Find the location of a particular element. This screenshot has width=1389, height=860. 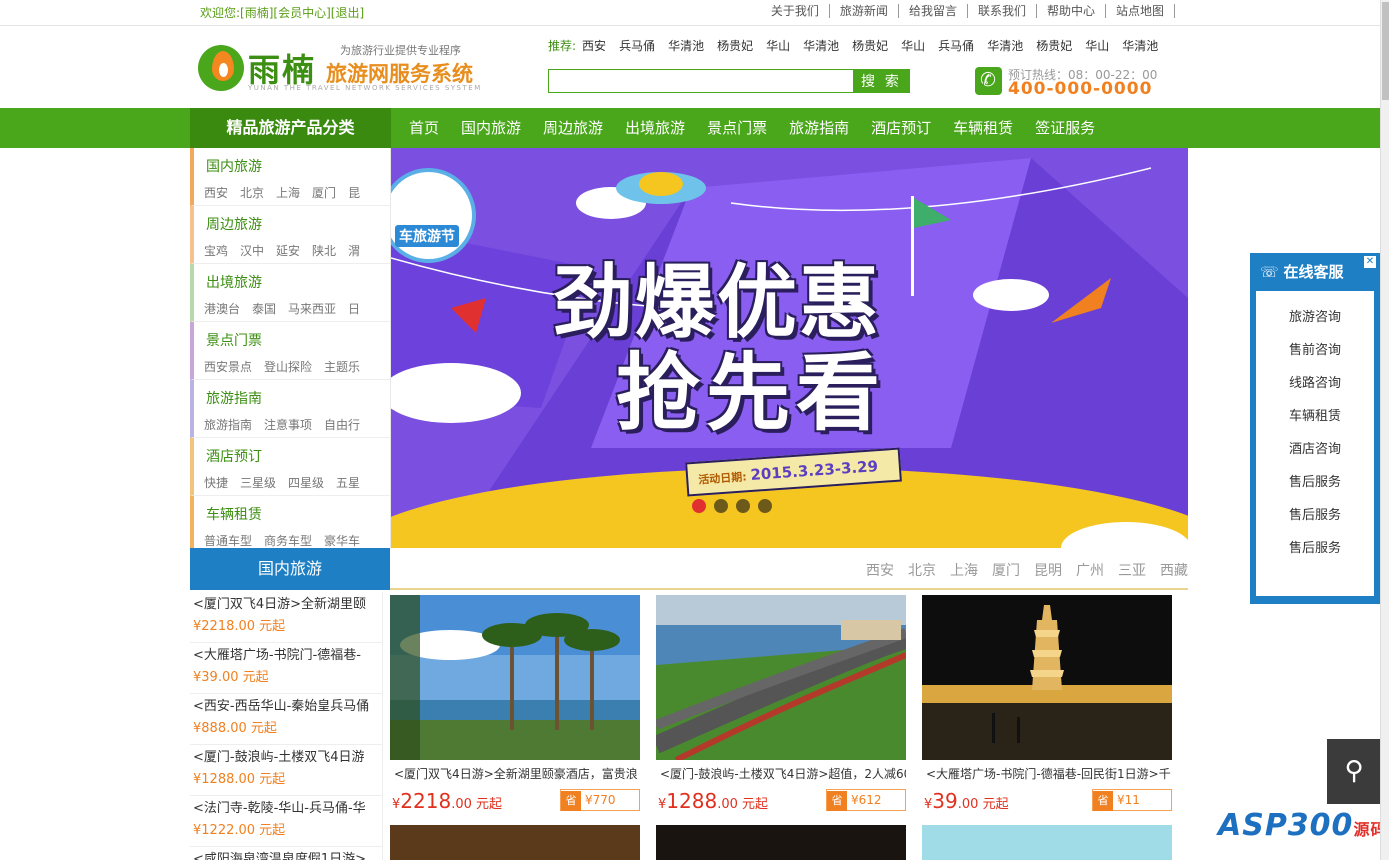

top-link-help: 帮助中心 is located at coordinates (1071, 11).